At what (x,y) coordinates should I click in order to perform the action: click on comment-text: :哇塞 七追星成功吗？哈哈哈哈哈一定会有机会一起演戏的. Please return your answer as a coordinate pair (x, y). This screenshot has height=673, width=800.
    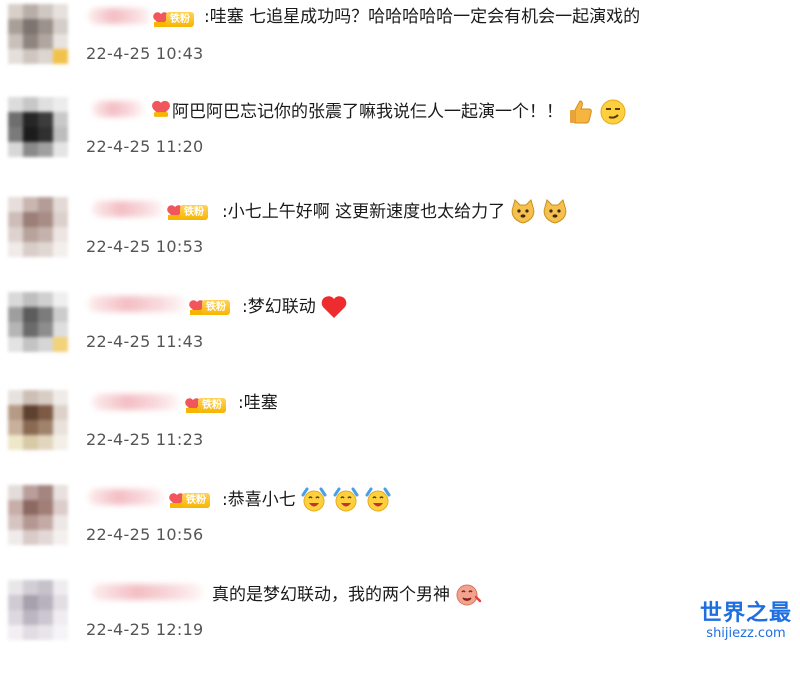
    Looking at the image, I should click on (422, 17).